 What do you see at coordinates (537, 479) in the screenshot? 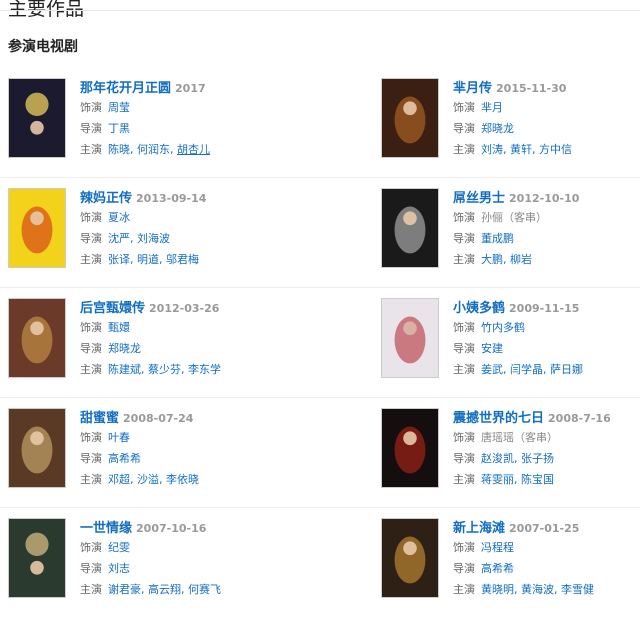
I see `cast-member-link: 陈宝国` at bounding box center [537, 479].